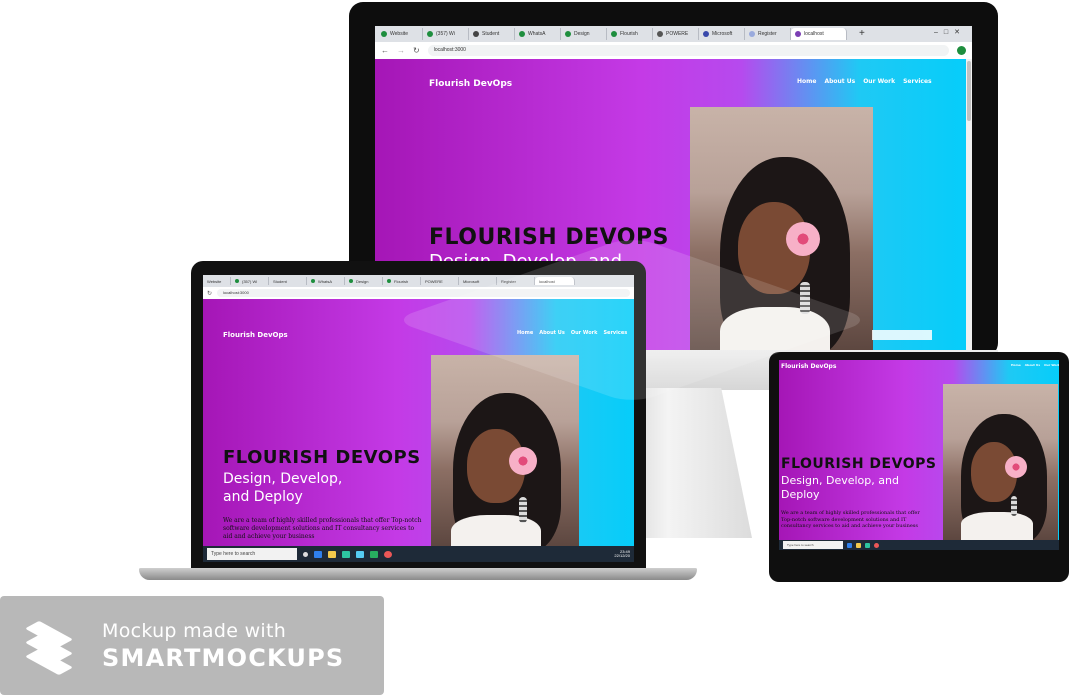  What do you see at coordinates (50, 646) in the screenshot?
I see `layers-icon` at bounding box center [50, 646].